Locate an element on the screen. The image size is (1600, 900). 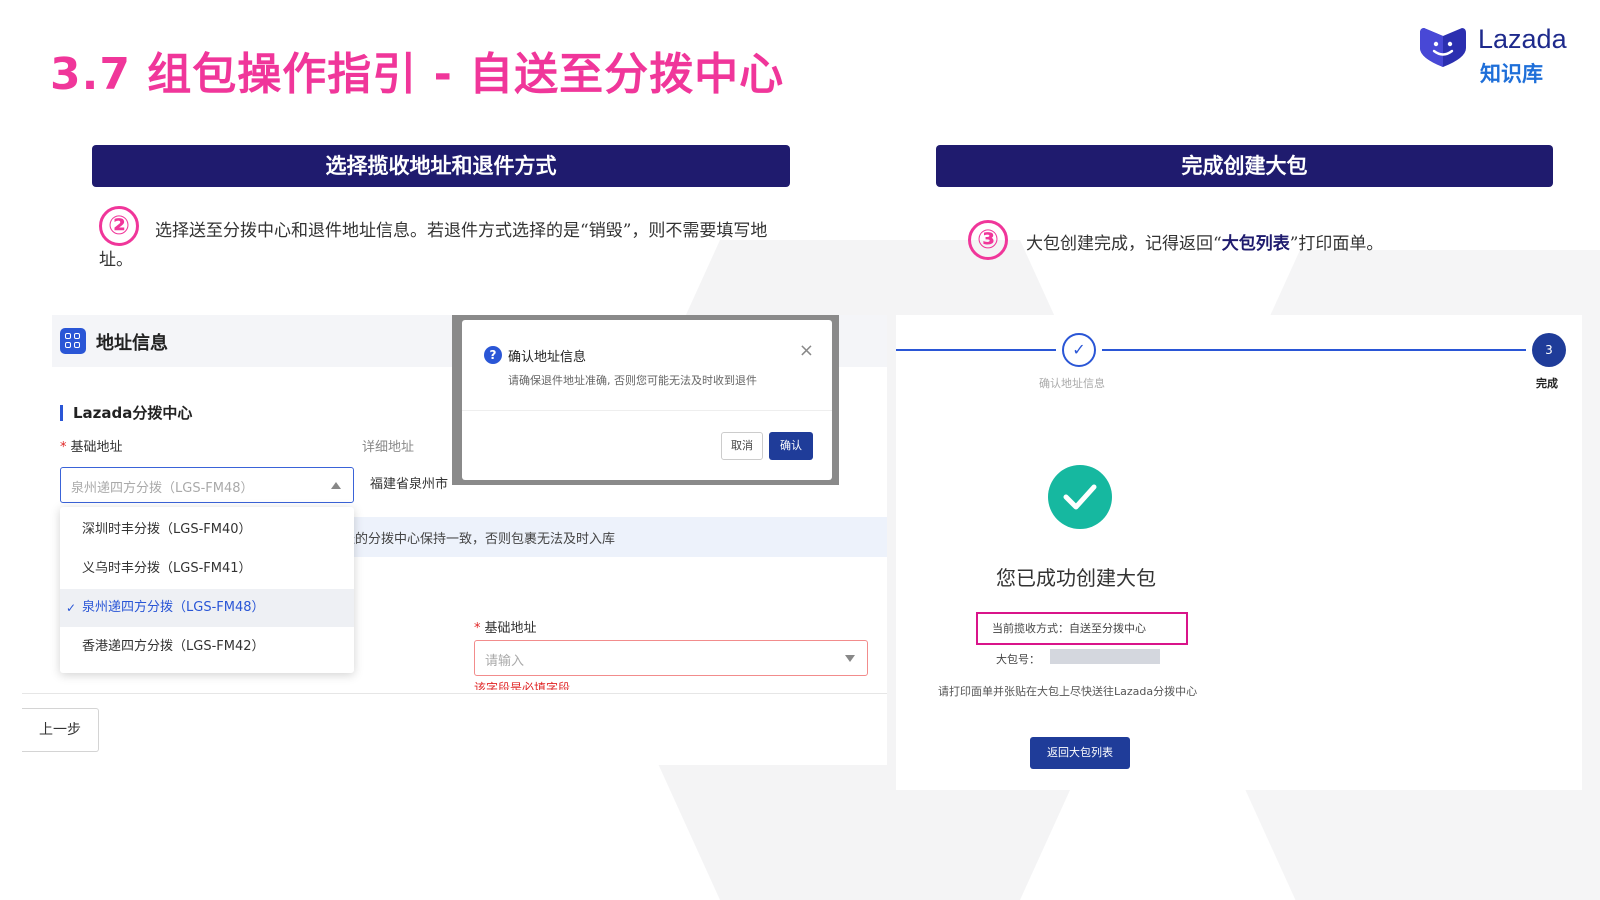
question-icon: ? is located at coordinates (493, 355).